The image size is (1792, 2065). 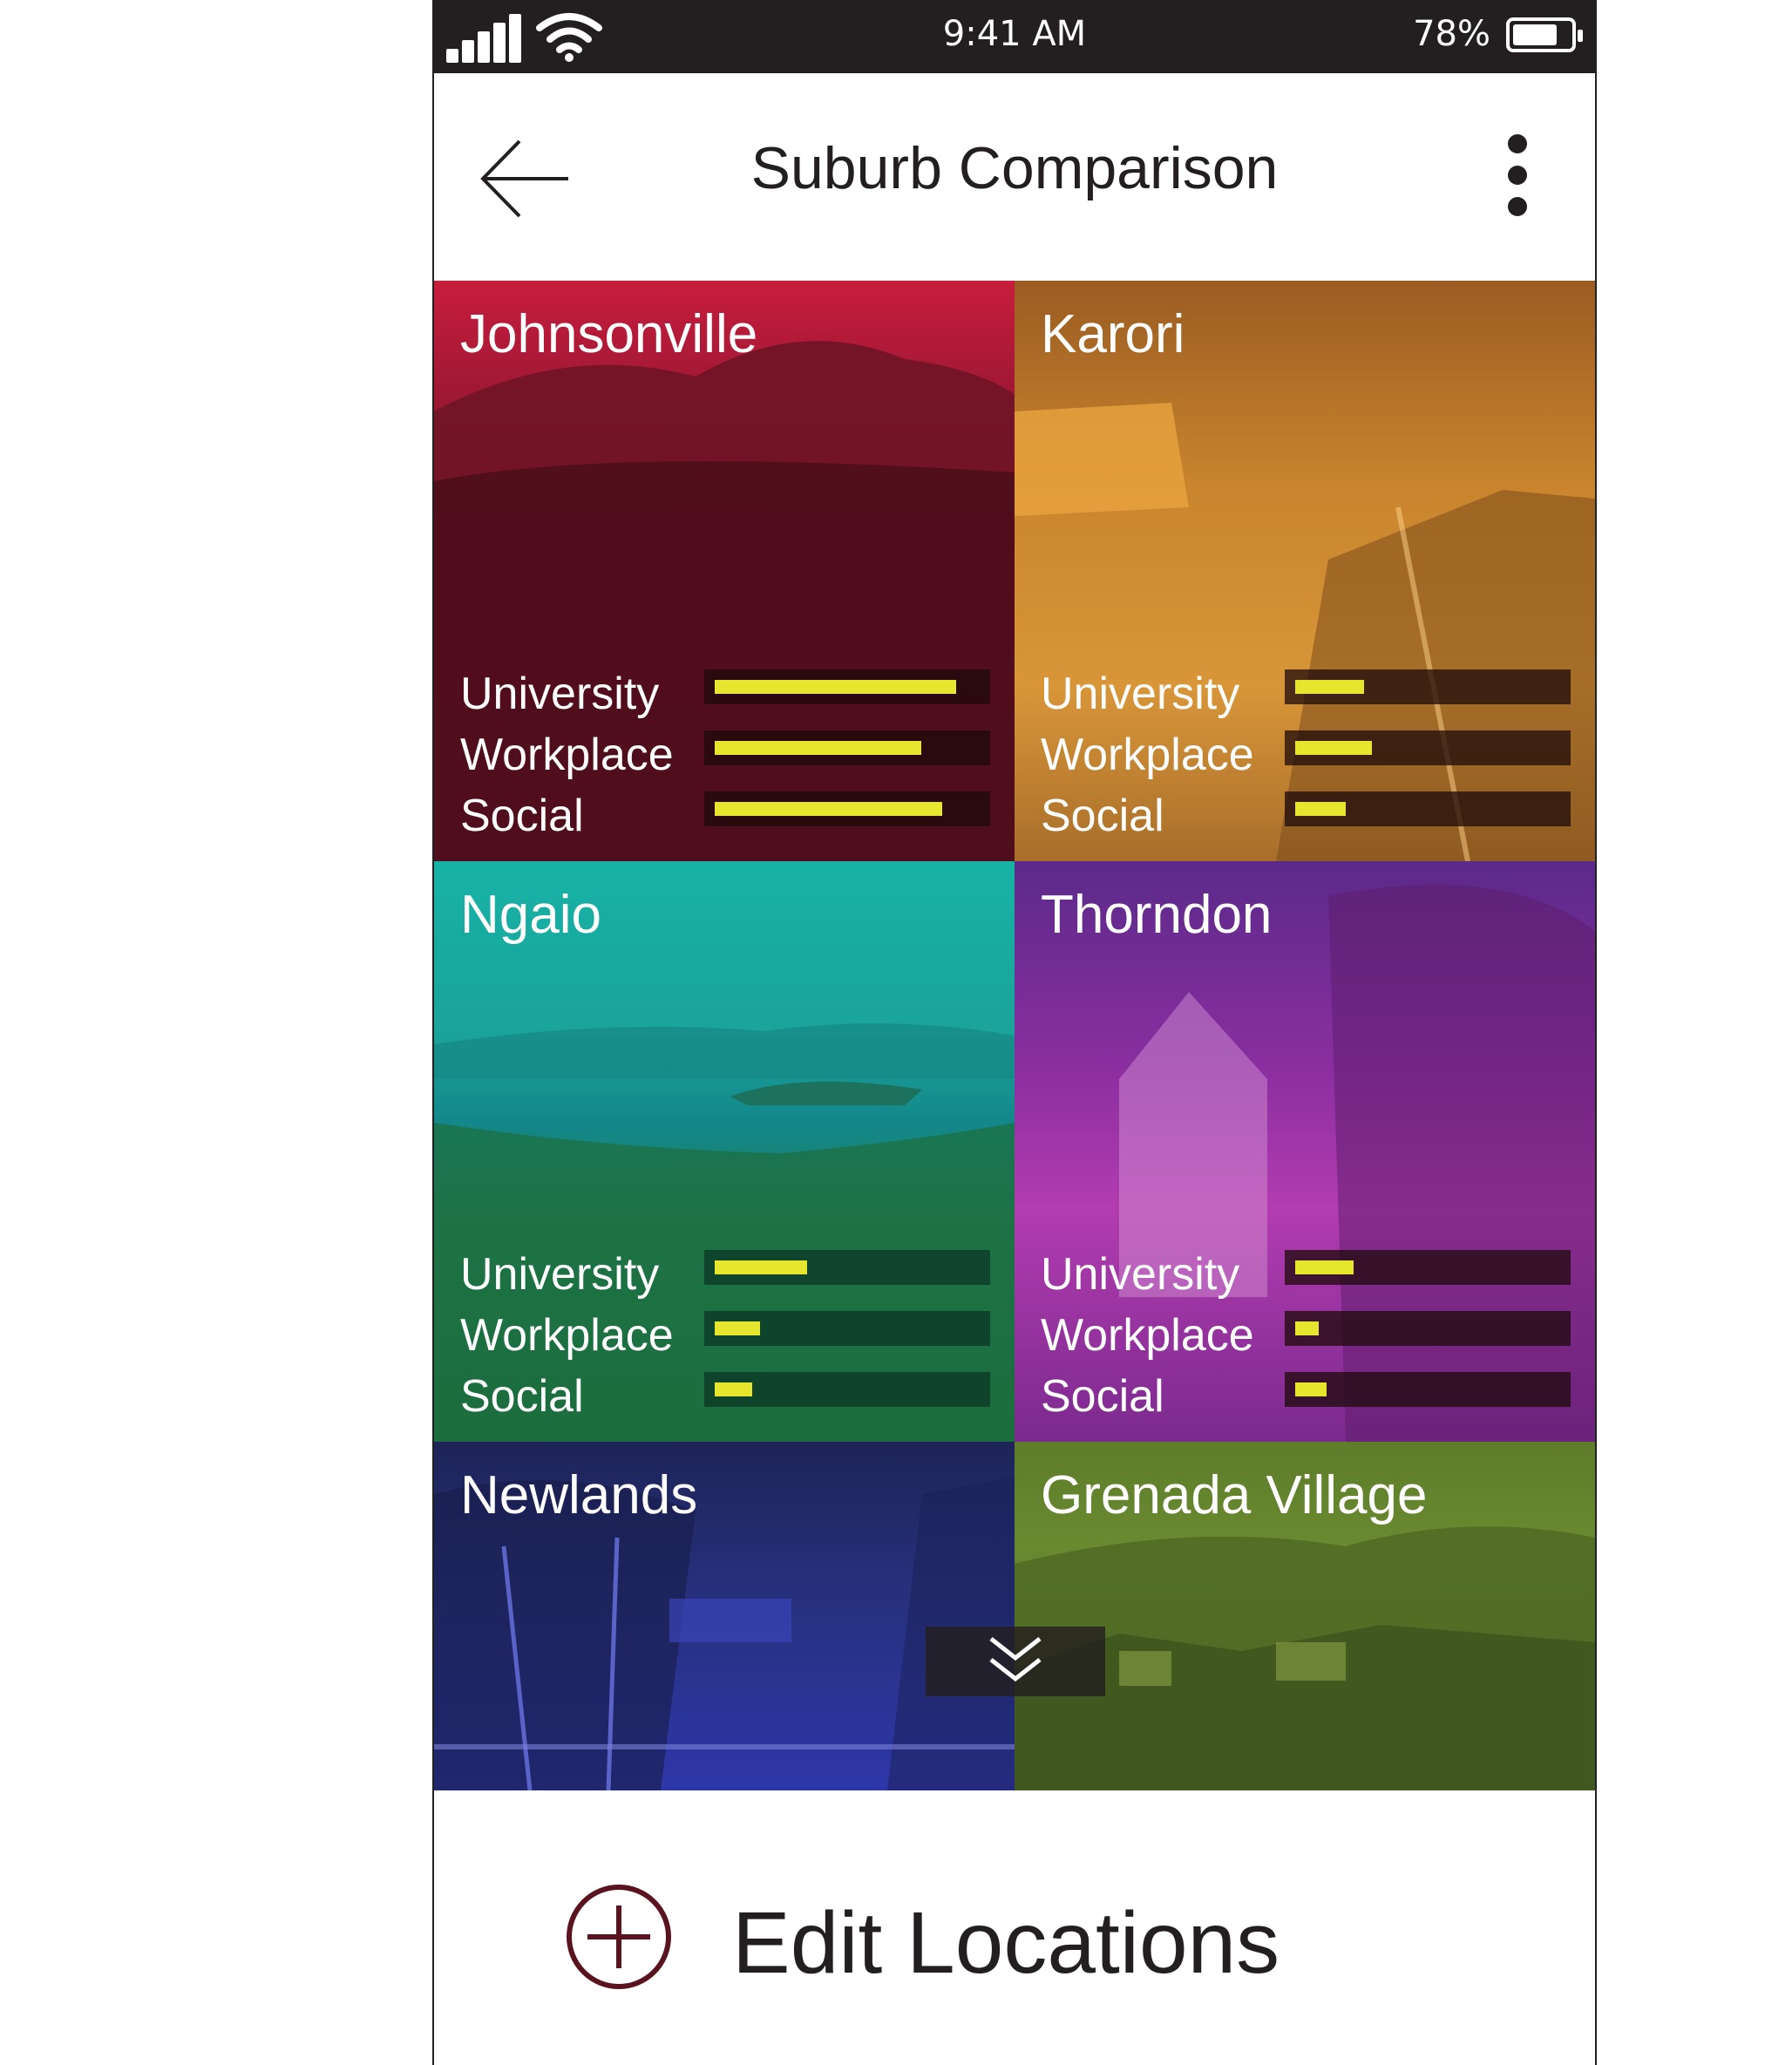 What do you see at coordinates (1234, 1495) in the screenshot?
I see `suburb-name: Grenada Village` at bounding box center [1234, 1495].